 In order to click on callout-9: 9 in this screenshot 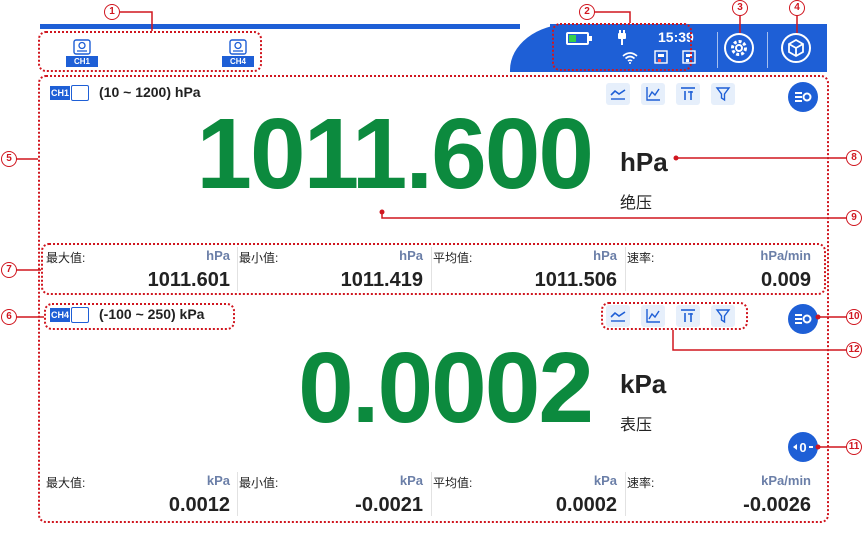, I will do `click(854, 218)`.